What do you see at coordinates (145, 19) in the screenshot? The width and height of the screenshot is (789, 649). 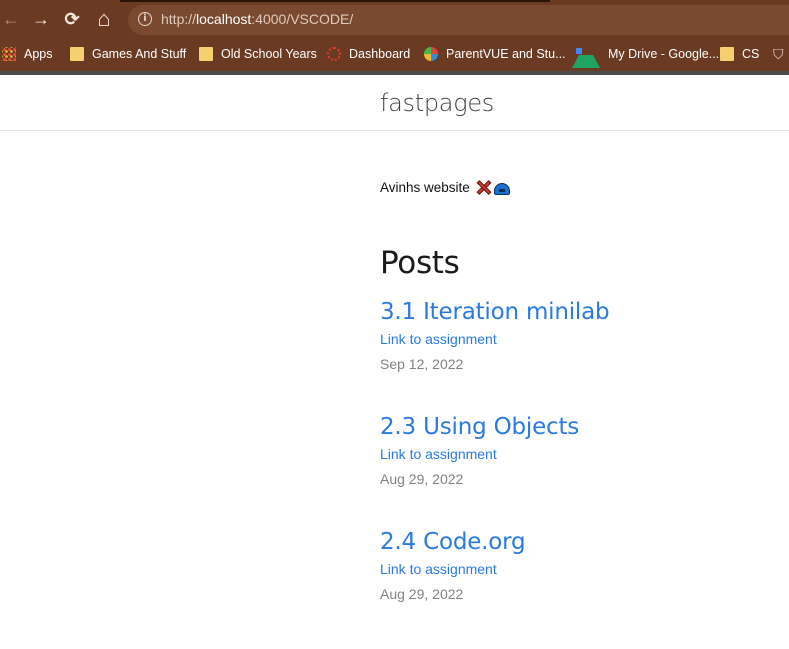 I see `info-icon: i` at bounding box center [145, 19].